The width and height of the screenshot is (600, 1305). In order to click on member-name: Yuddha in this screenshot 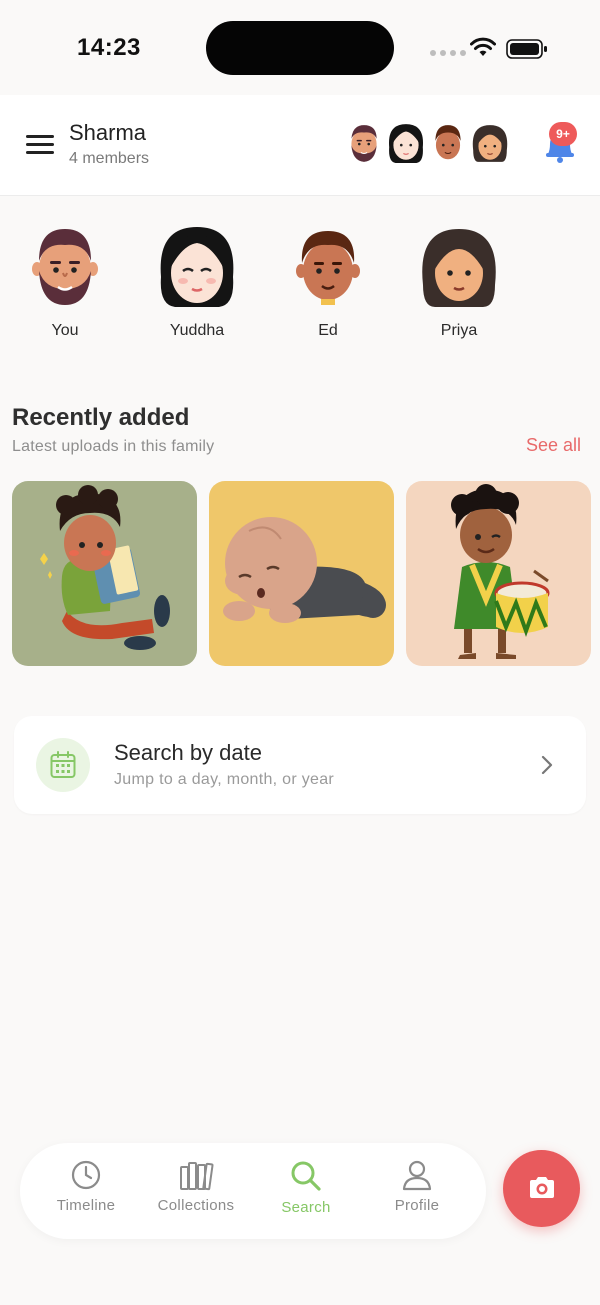, I will do `click(197, 330)`.